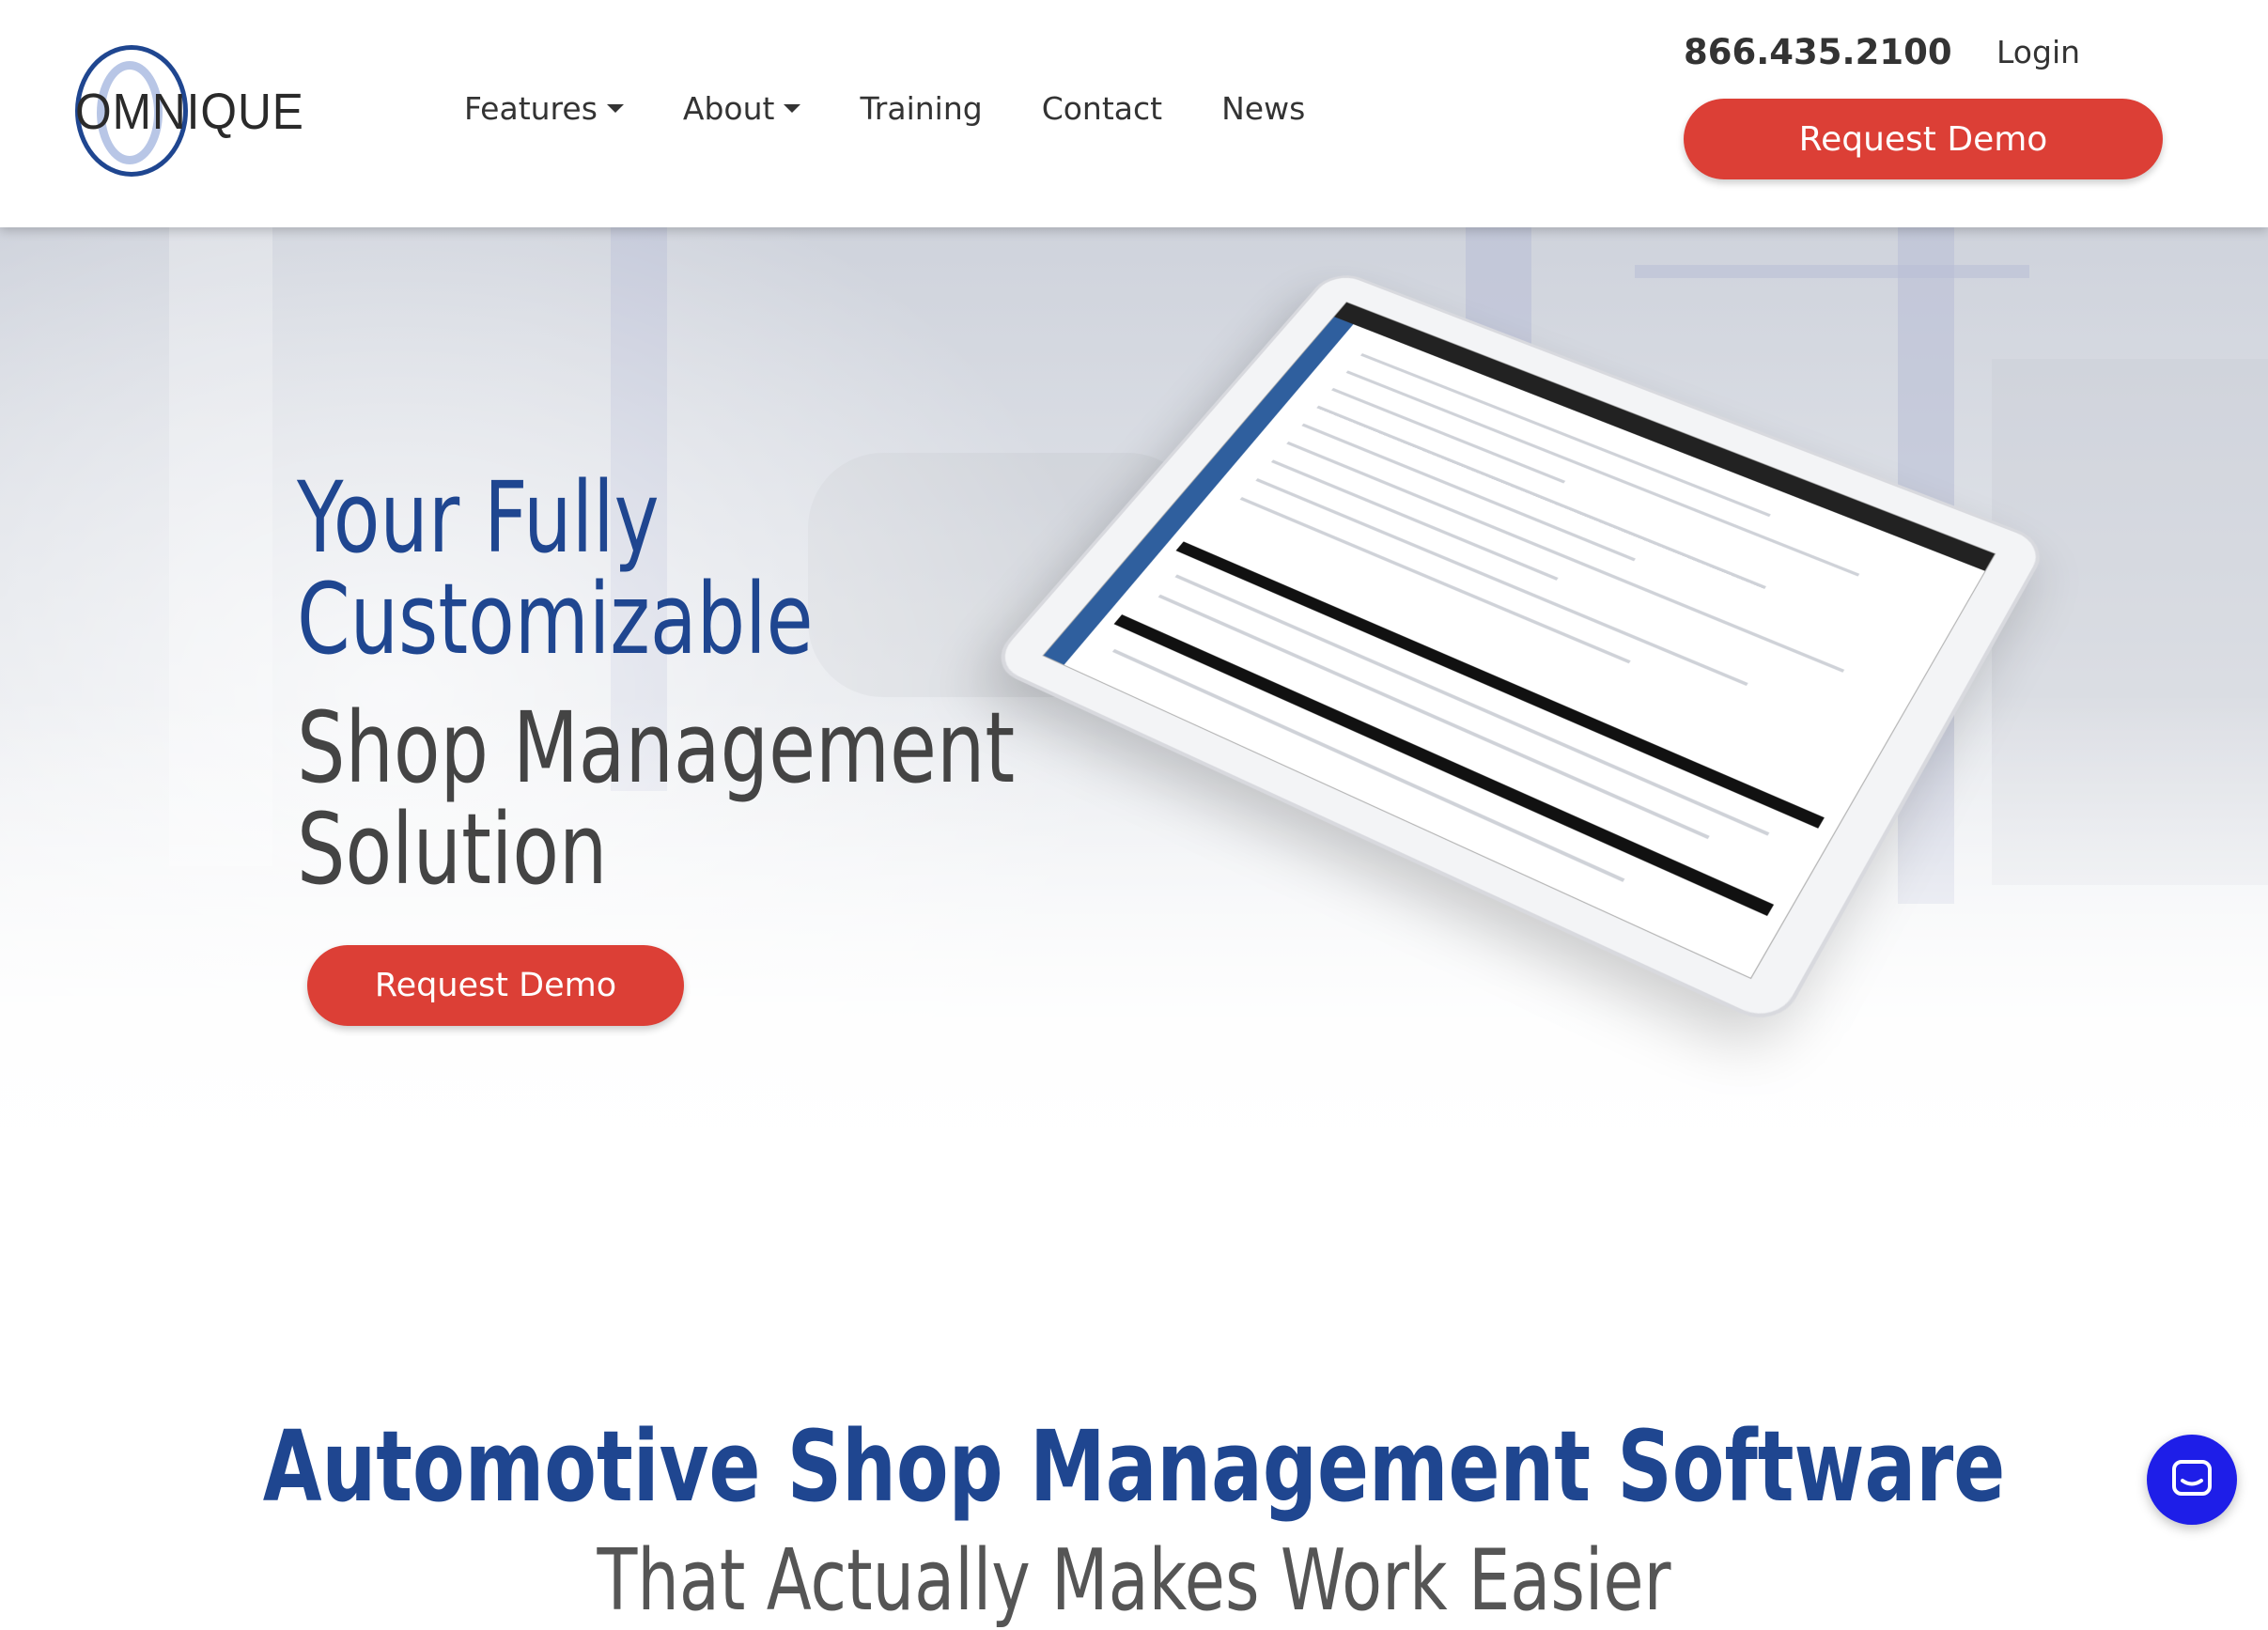 This screenshot has width=2268, height=1630. I want to click on nav-item-news: News, so click(1263, 109).